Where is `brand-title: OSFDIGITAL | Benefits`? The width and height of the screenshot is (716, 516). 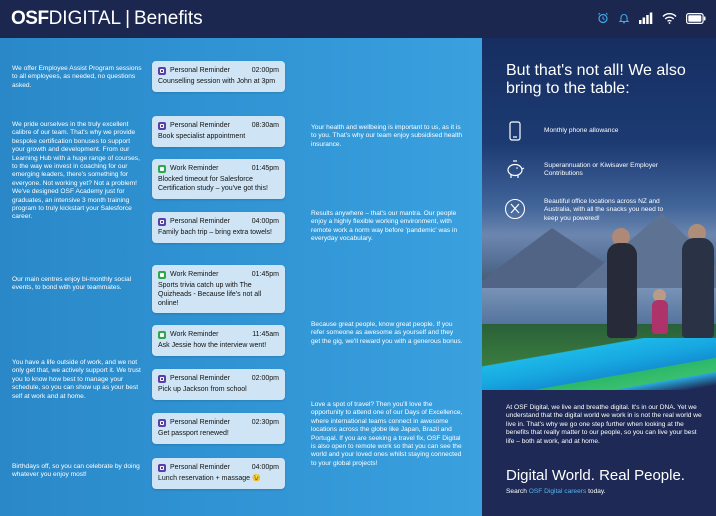 brand-title: OSFDIGITAL | Benefits is located at coordinates (107, 19).